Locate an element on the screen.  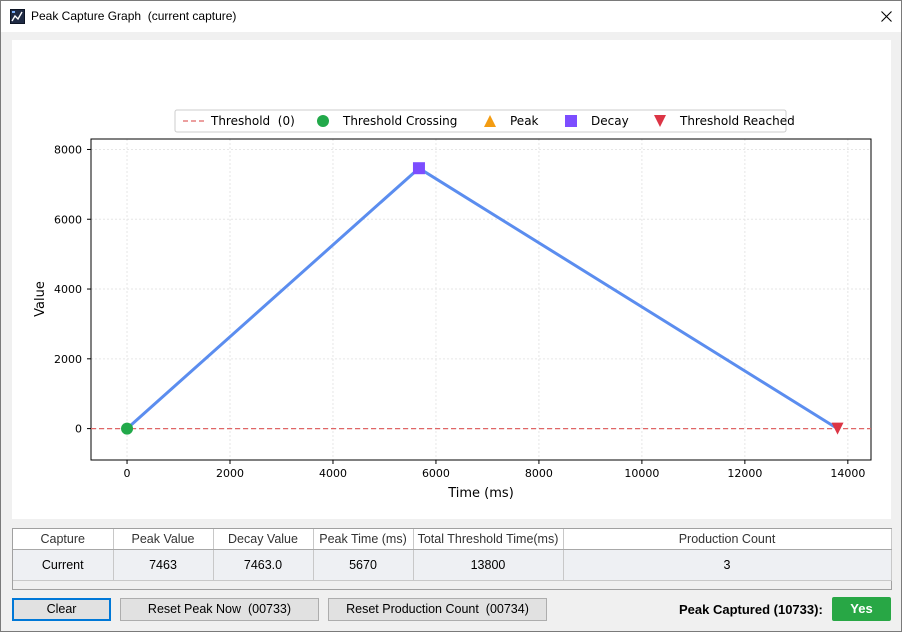
y-tick-label: 2000 is located at coordinates (68, 359).